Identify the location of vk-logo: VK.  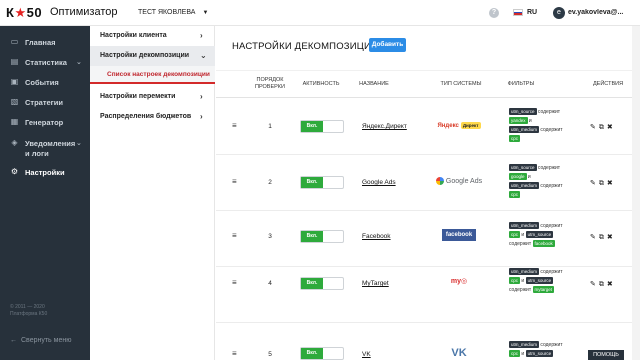
(459, 353).